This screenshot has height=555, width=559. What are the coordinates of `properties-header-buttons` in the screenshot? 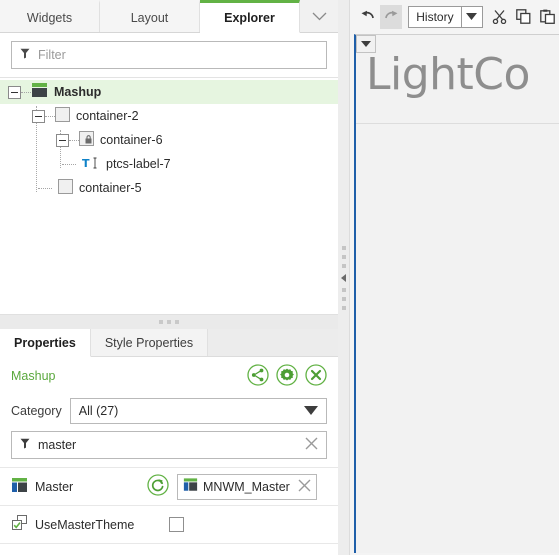 It's located at (287, 376).